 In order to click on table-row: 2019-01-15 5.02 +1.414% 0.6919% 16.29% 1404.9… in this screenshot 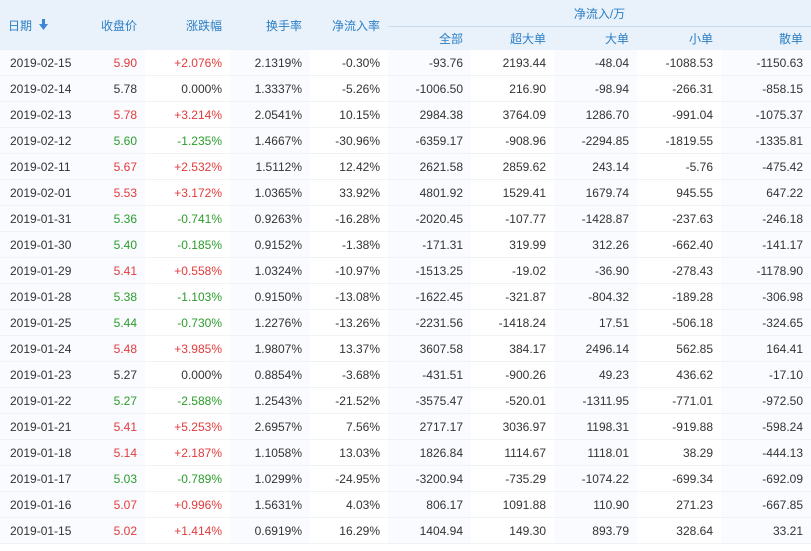, I will do `click(405, 530)`.